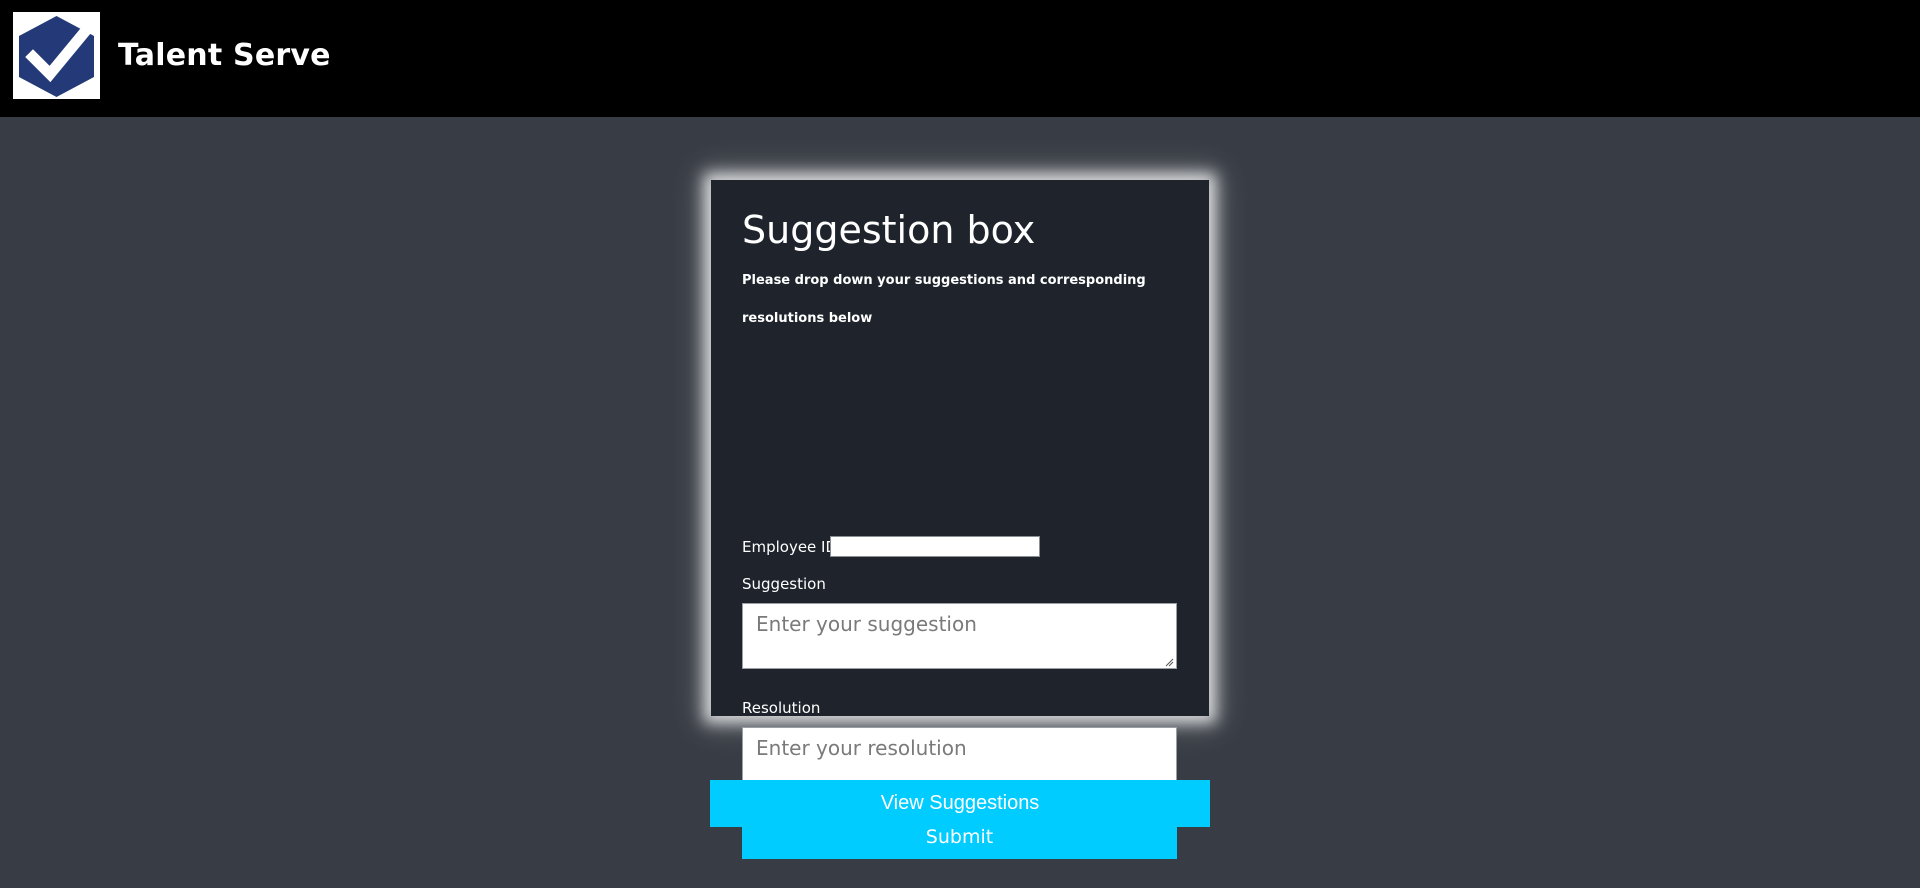 This screenshot has height=888, width=1920. Describe the element at coordinates (889, 230) in the screenshot. I see `card-title: Suggestion box` at that location.